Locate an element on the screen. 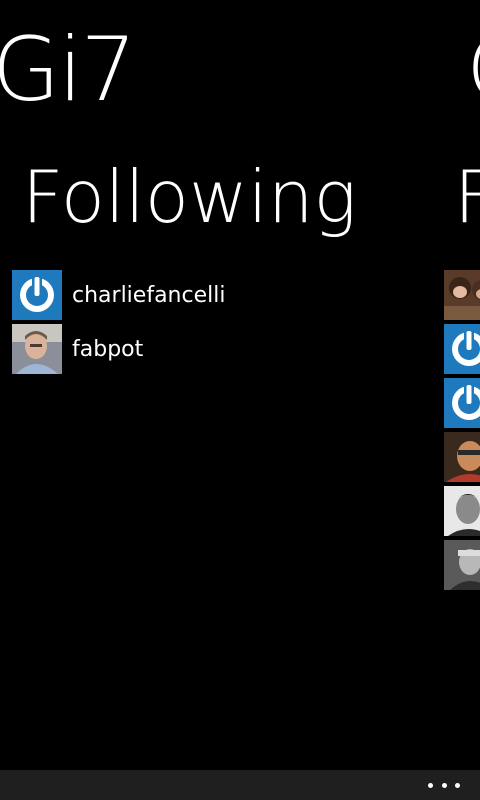 The height and width of the screenshot is (800, 480). next-app-title-peek: G is located at coordinates (473, 70).